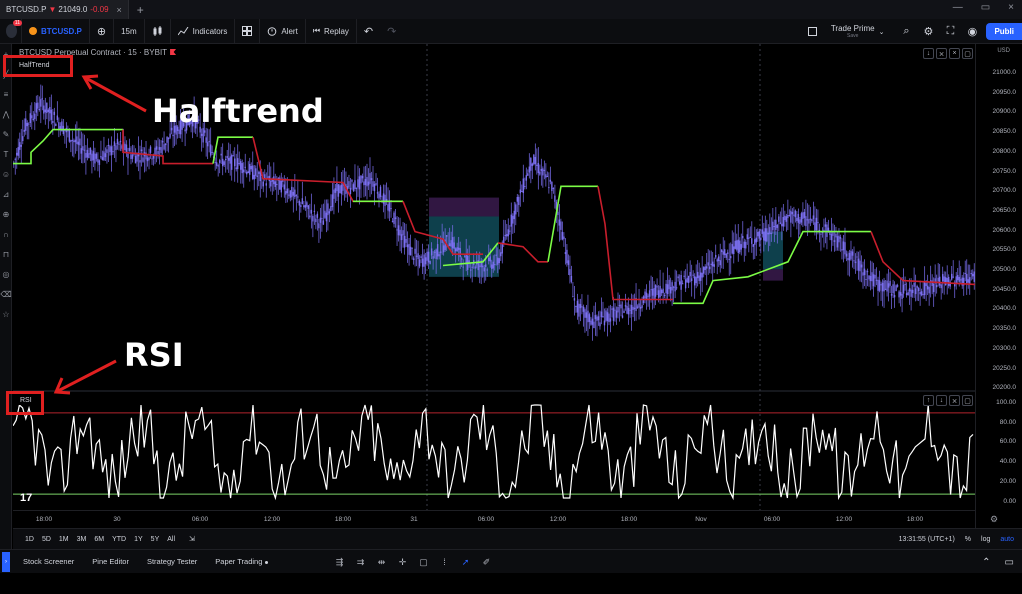  Describe the element at coordinates (155, 539) in the screenshot. I see `range-5y: 5Y` at that location.